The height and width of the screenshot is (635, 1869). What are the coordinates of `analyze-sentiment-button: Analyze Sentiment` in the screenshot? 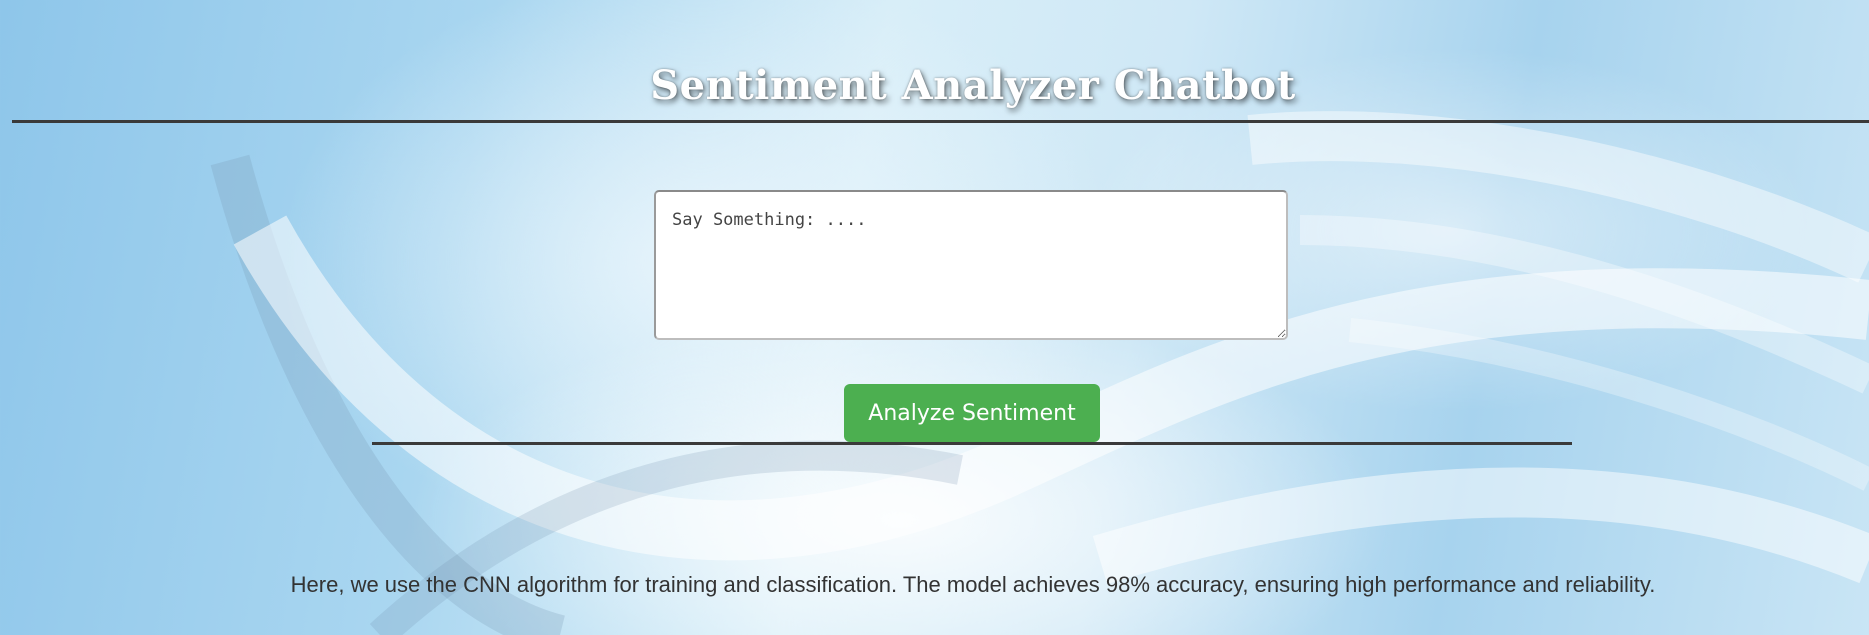 It's located at (972, 413).